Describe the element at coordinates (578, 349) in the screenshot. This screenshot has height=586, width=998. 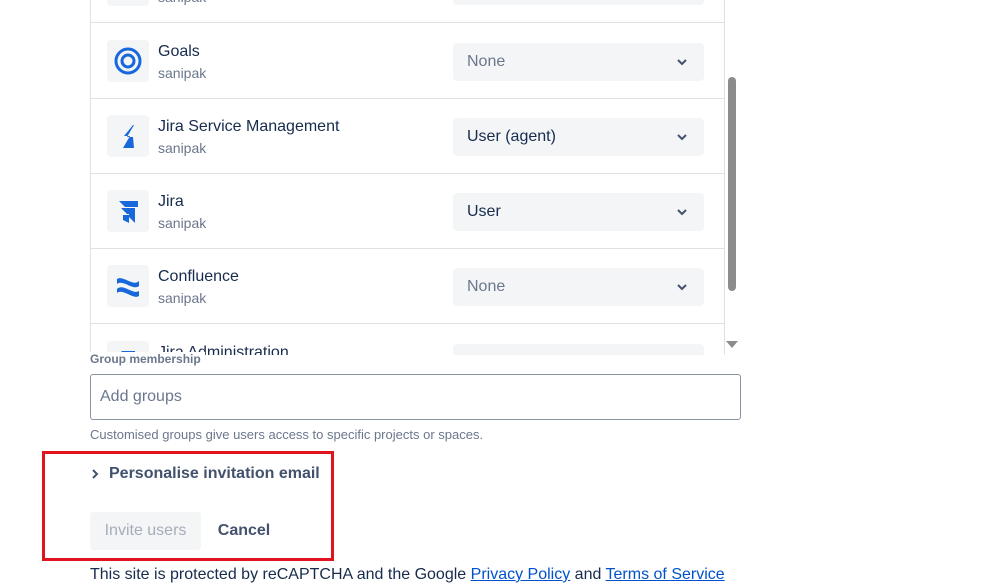
I see `role-select-jira-administration` at that location.